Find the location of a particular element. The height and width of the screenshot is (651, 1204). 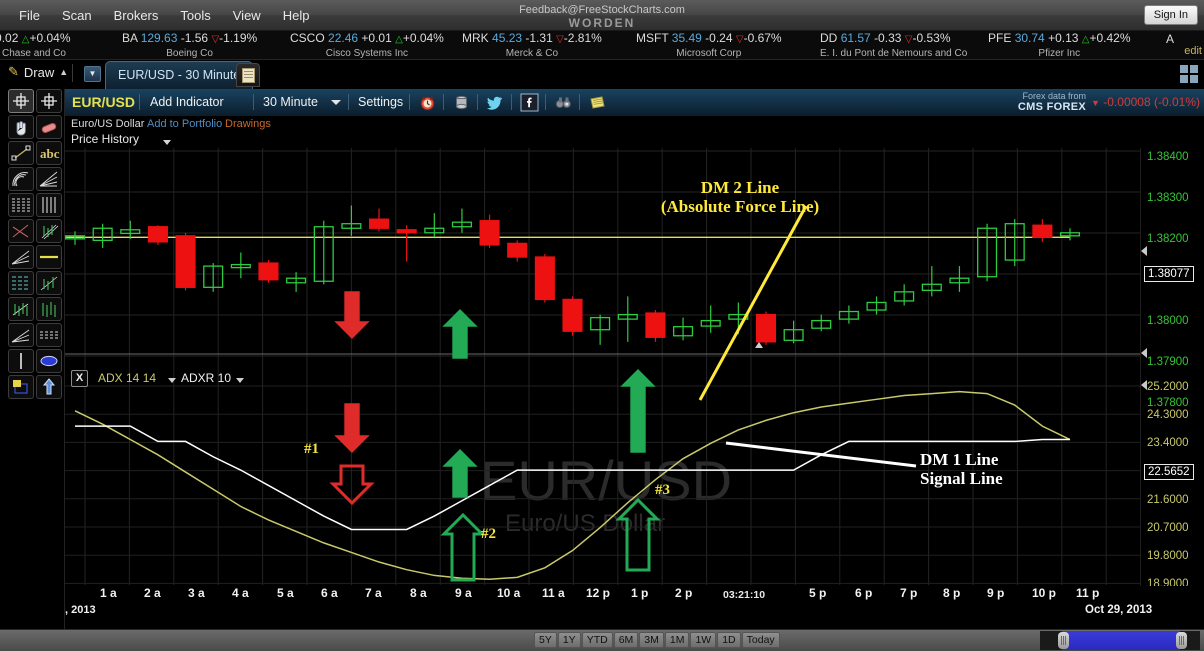

adxr-label: ADXR 10 is located at coordinates (206, 378).